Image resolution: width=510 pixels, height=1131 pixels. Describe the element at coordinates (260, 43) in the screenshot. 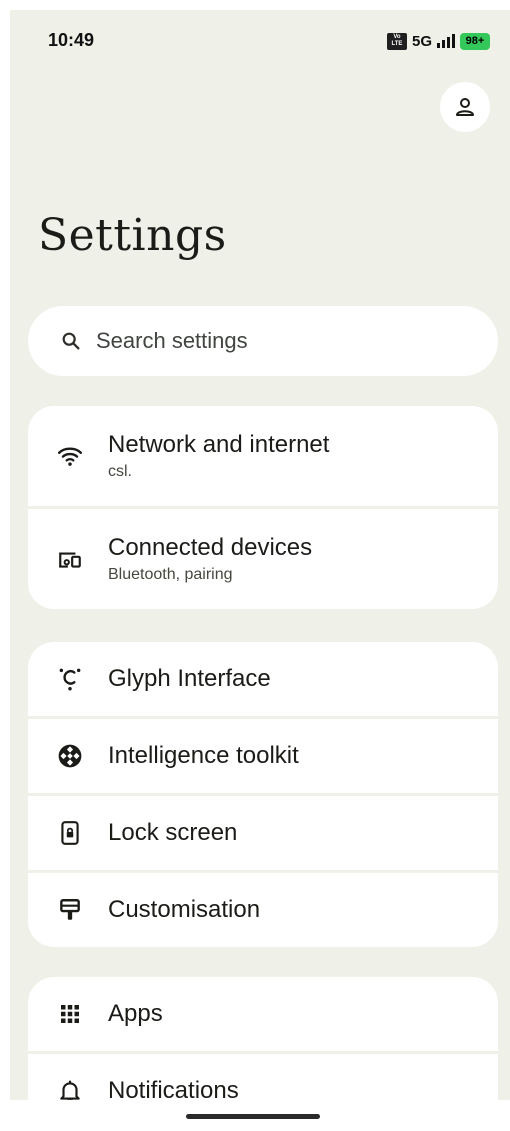

I see `status-bar: 10:49 Vo LTE 5G 98+` at that location.